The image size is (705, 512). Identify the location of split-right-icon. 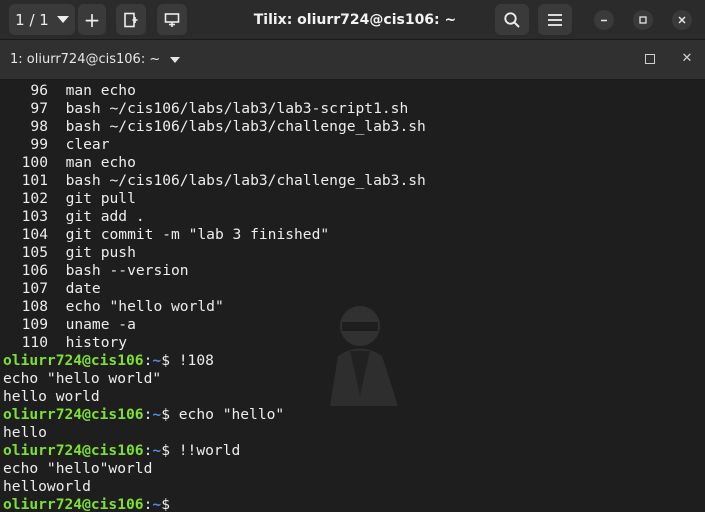
(131, 19).